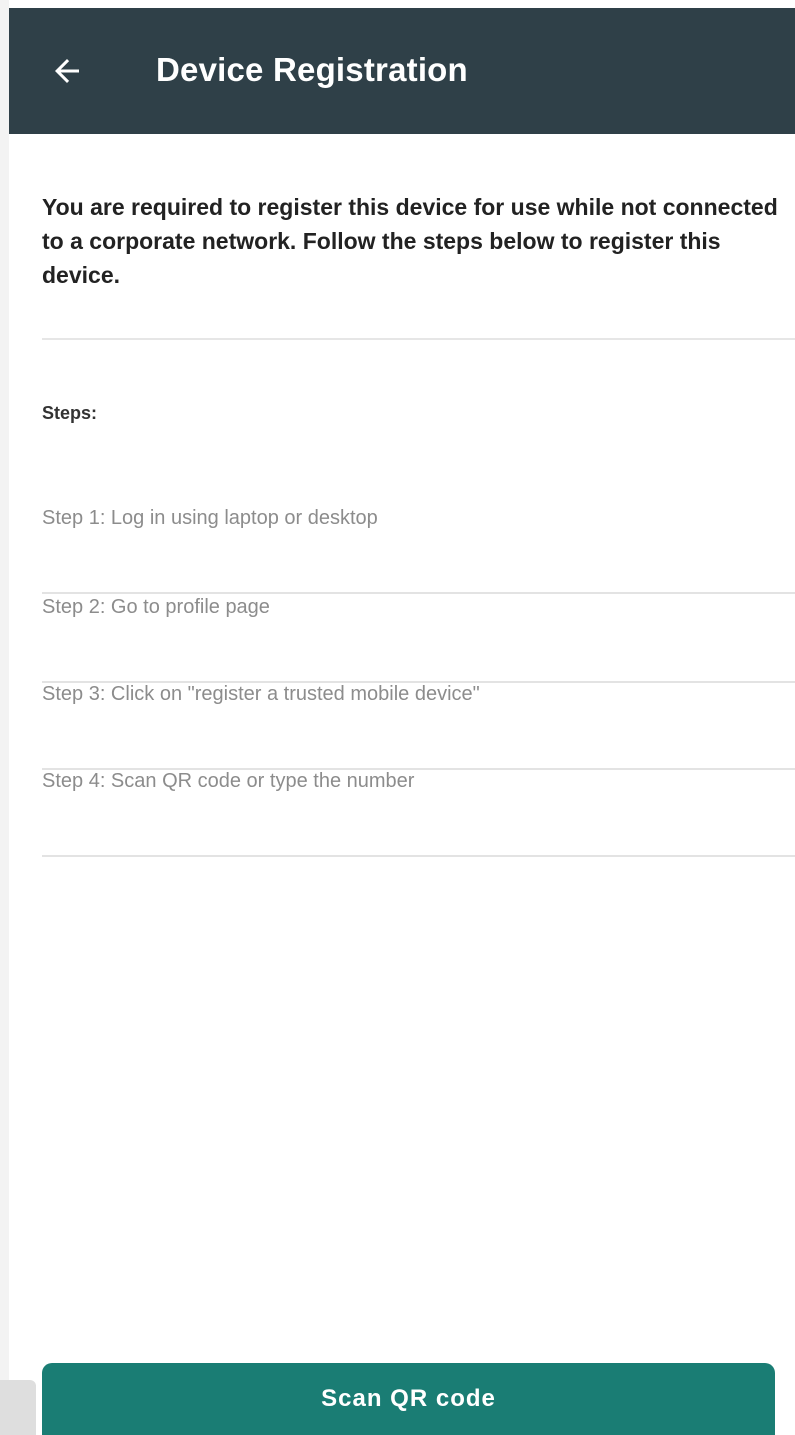 Image resolution: width=795 pixels, height=1435 pixels. I want to click on step-item-4: Step 4: Scan QR code or type the number, so click(418, 812).